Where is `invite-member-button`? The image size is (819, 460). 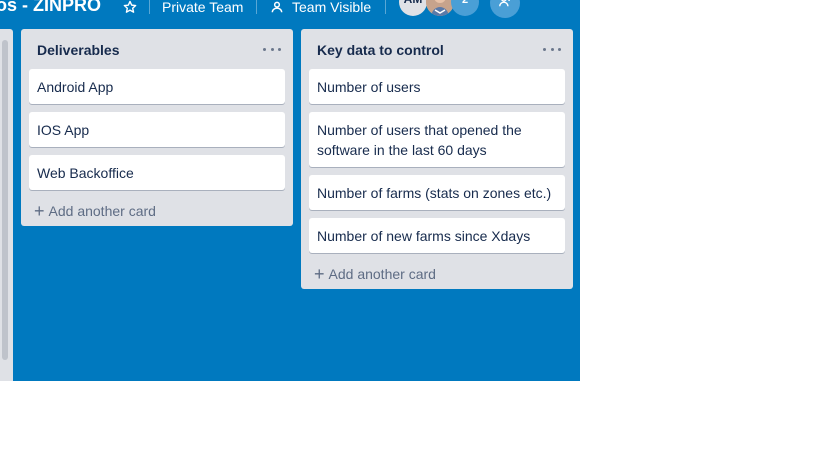
invite-member-button is located at coordinates (505, 9).